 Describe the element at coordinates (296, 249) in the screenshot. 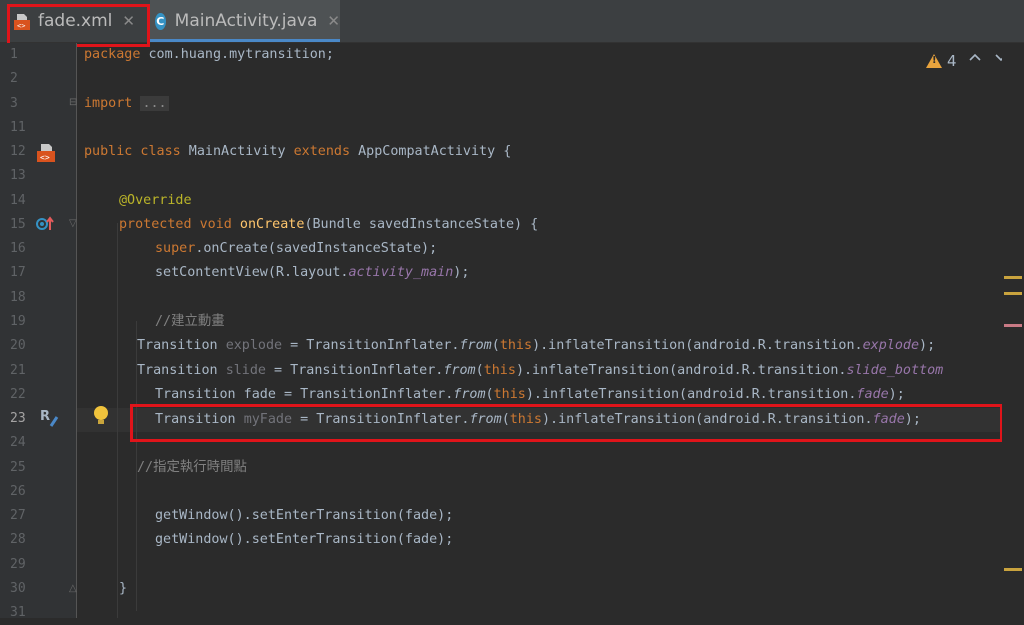

I see `code-line: super.onCreate(savedInstanceState);` at that location.